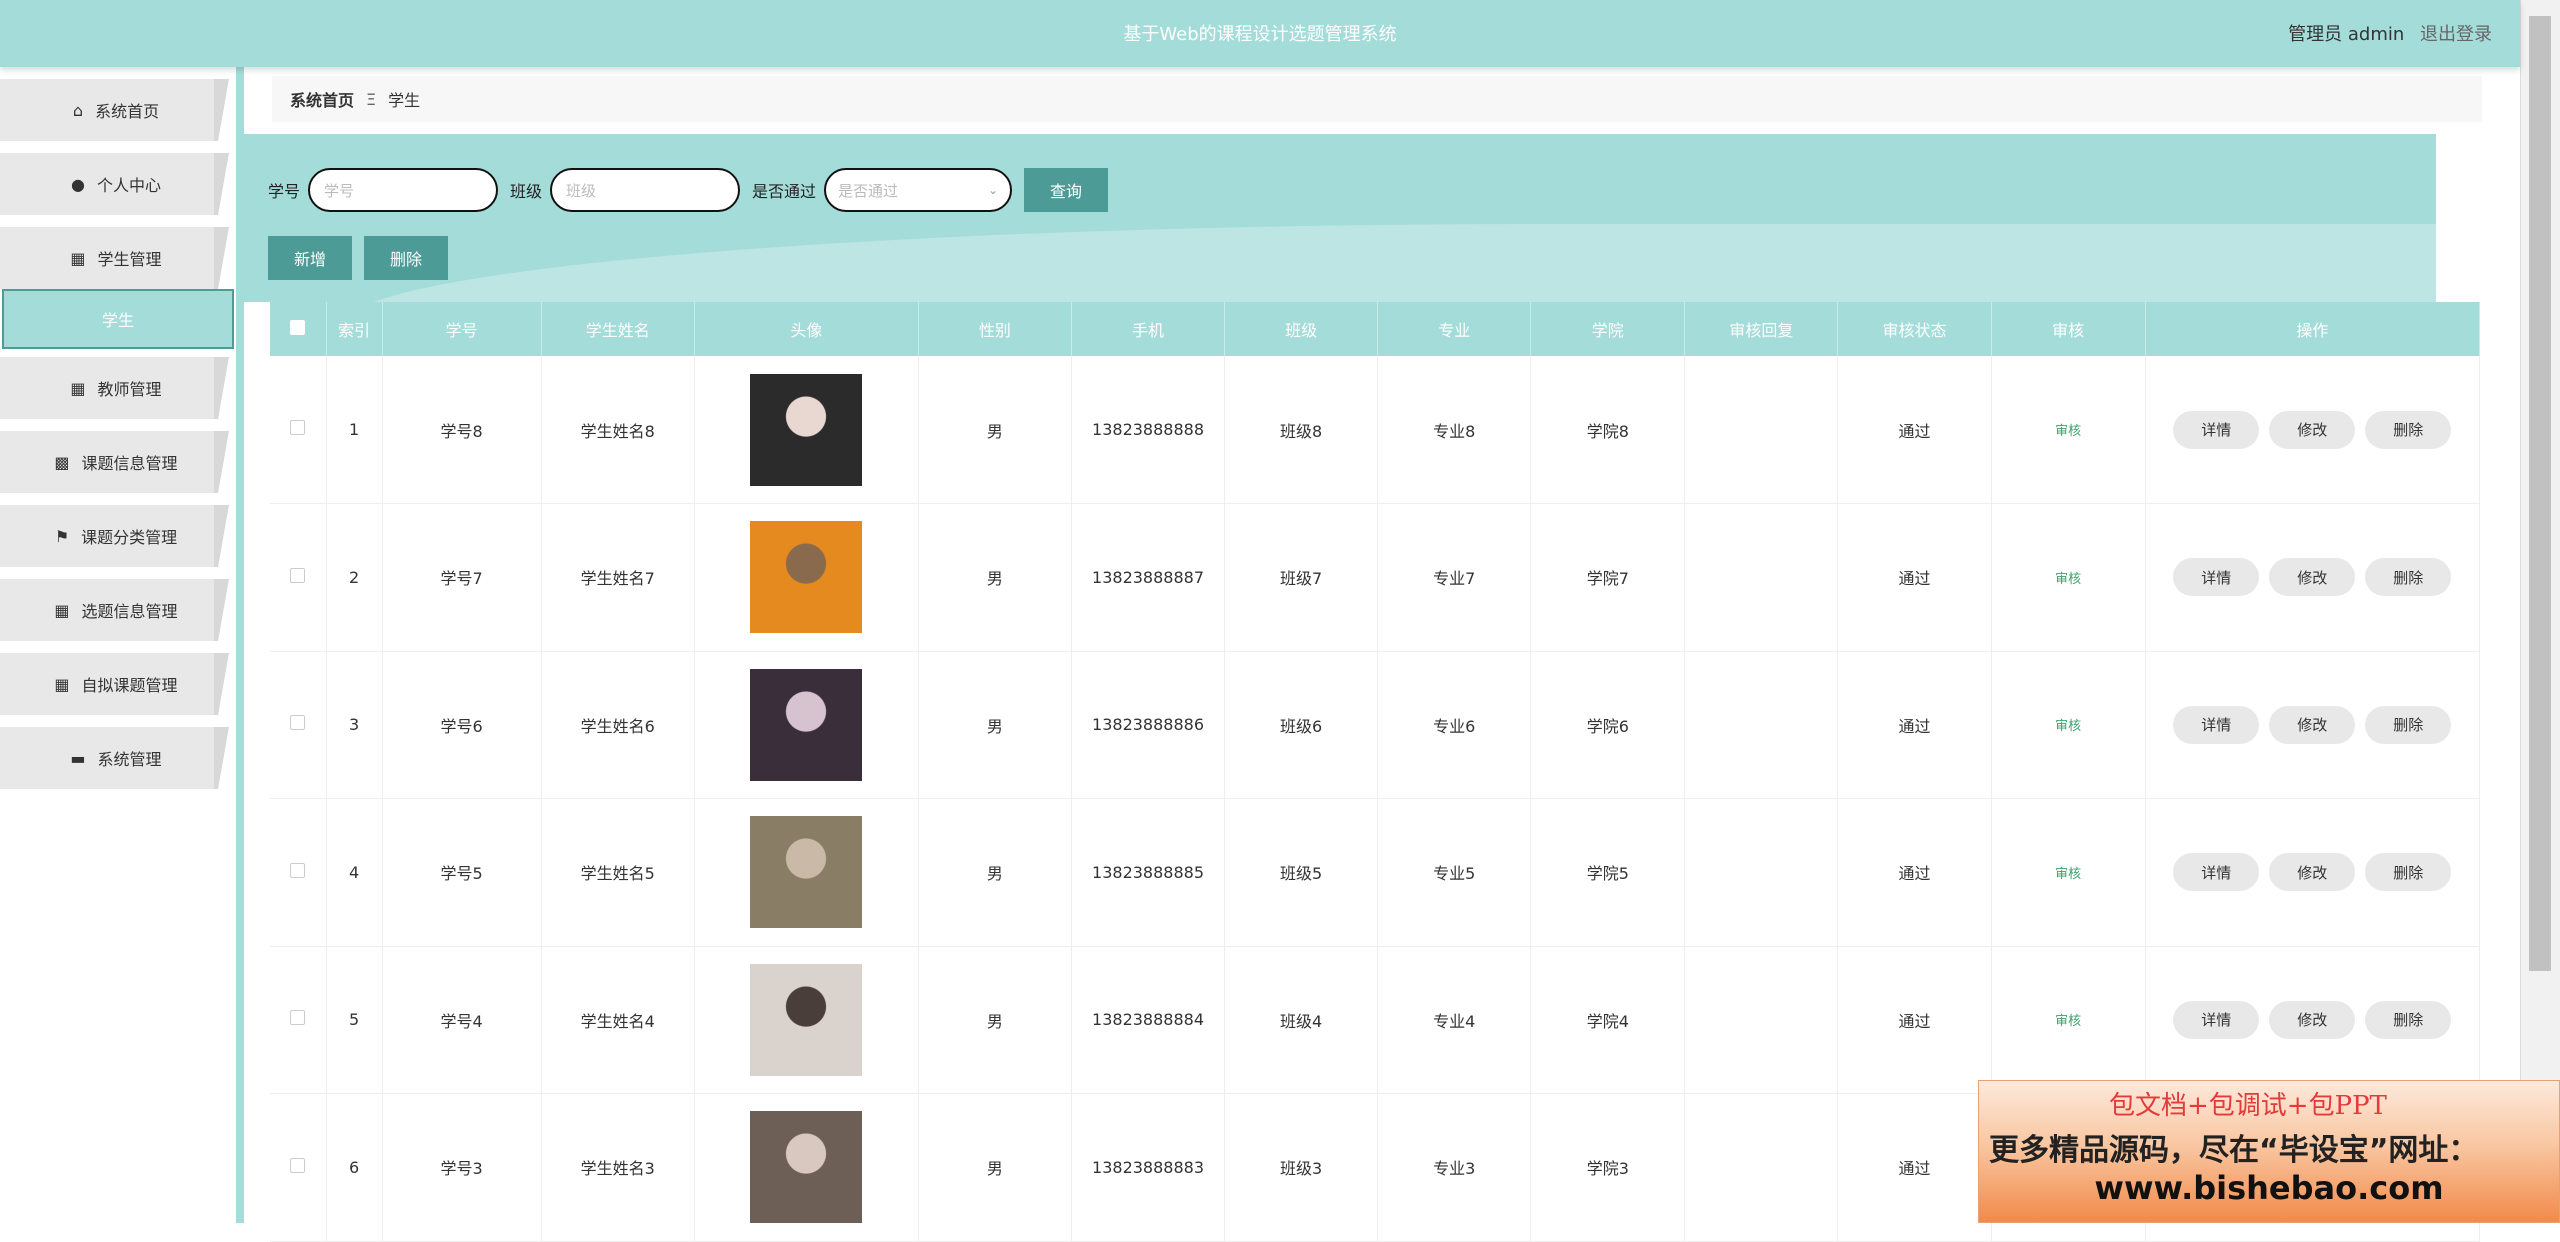 This screenshot has width=2560, height=1242. What do you see at coordinates (618, 1167) in the screenshot?
I see `name-cell: 学生姓名3` at bounding box center [618, 1167].